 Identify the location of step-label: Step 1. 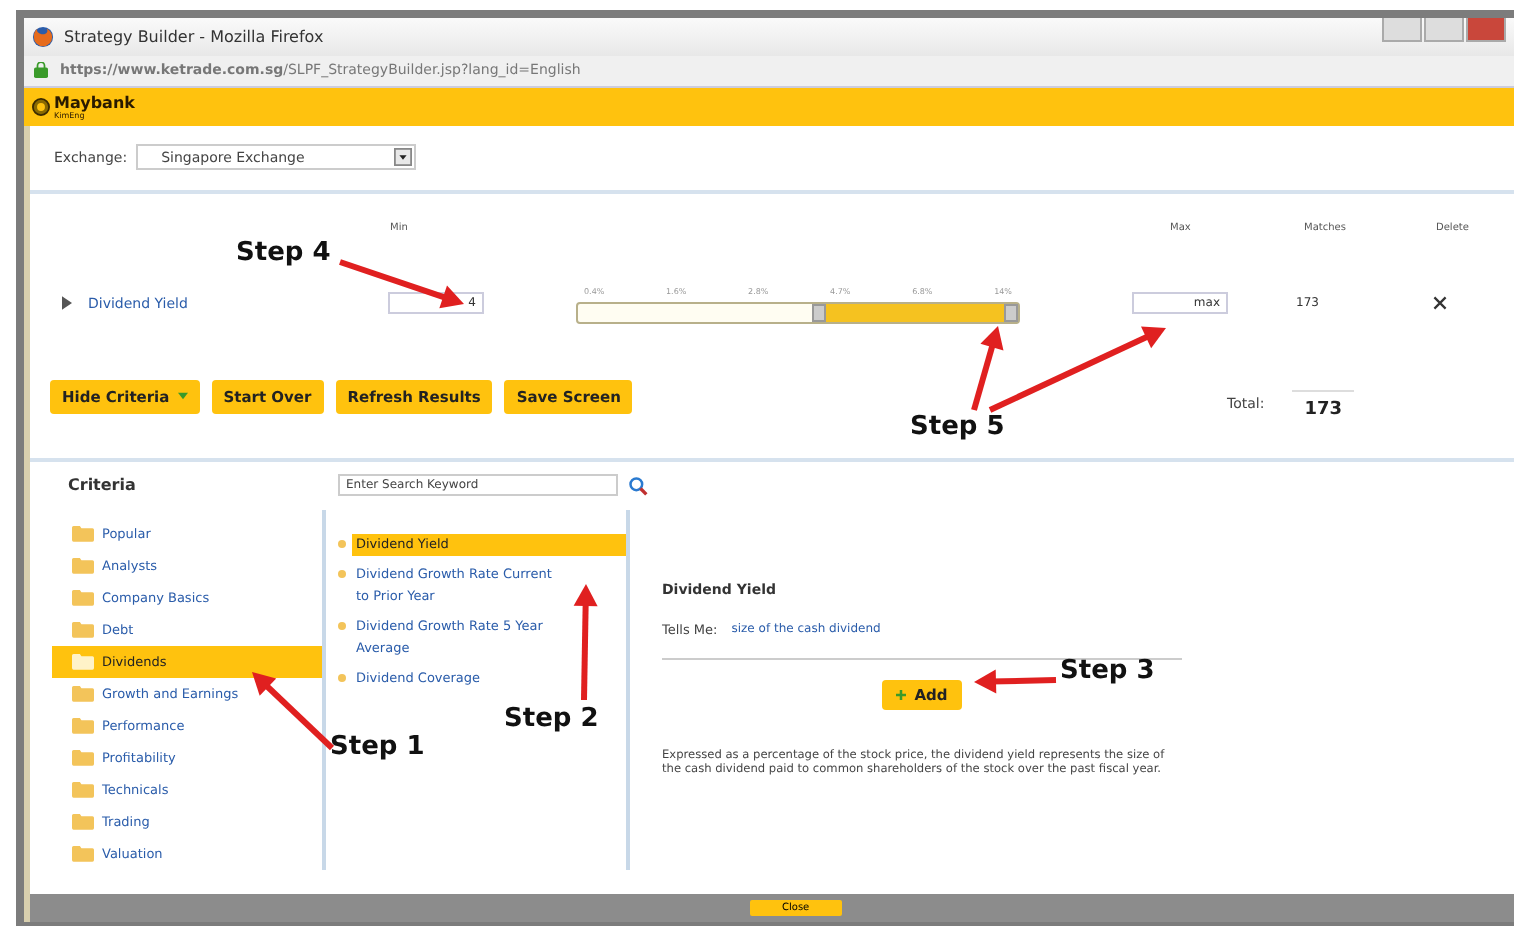
(377, 747).